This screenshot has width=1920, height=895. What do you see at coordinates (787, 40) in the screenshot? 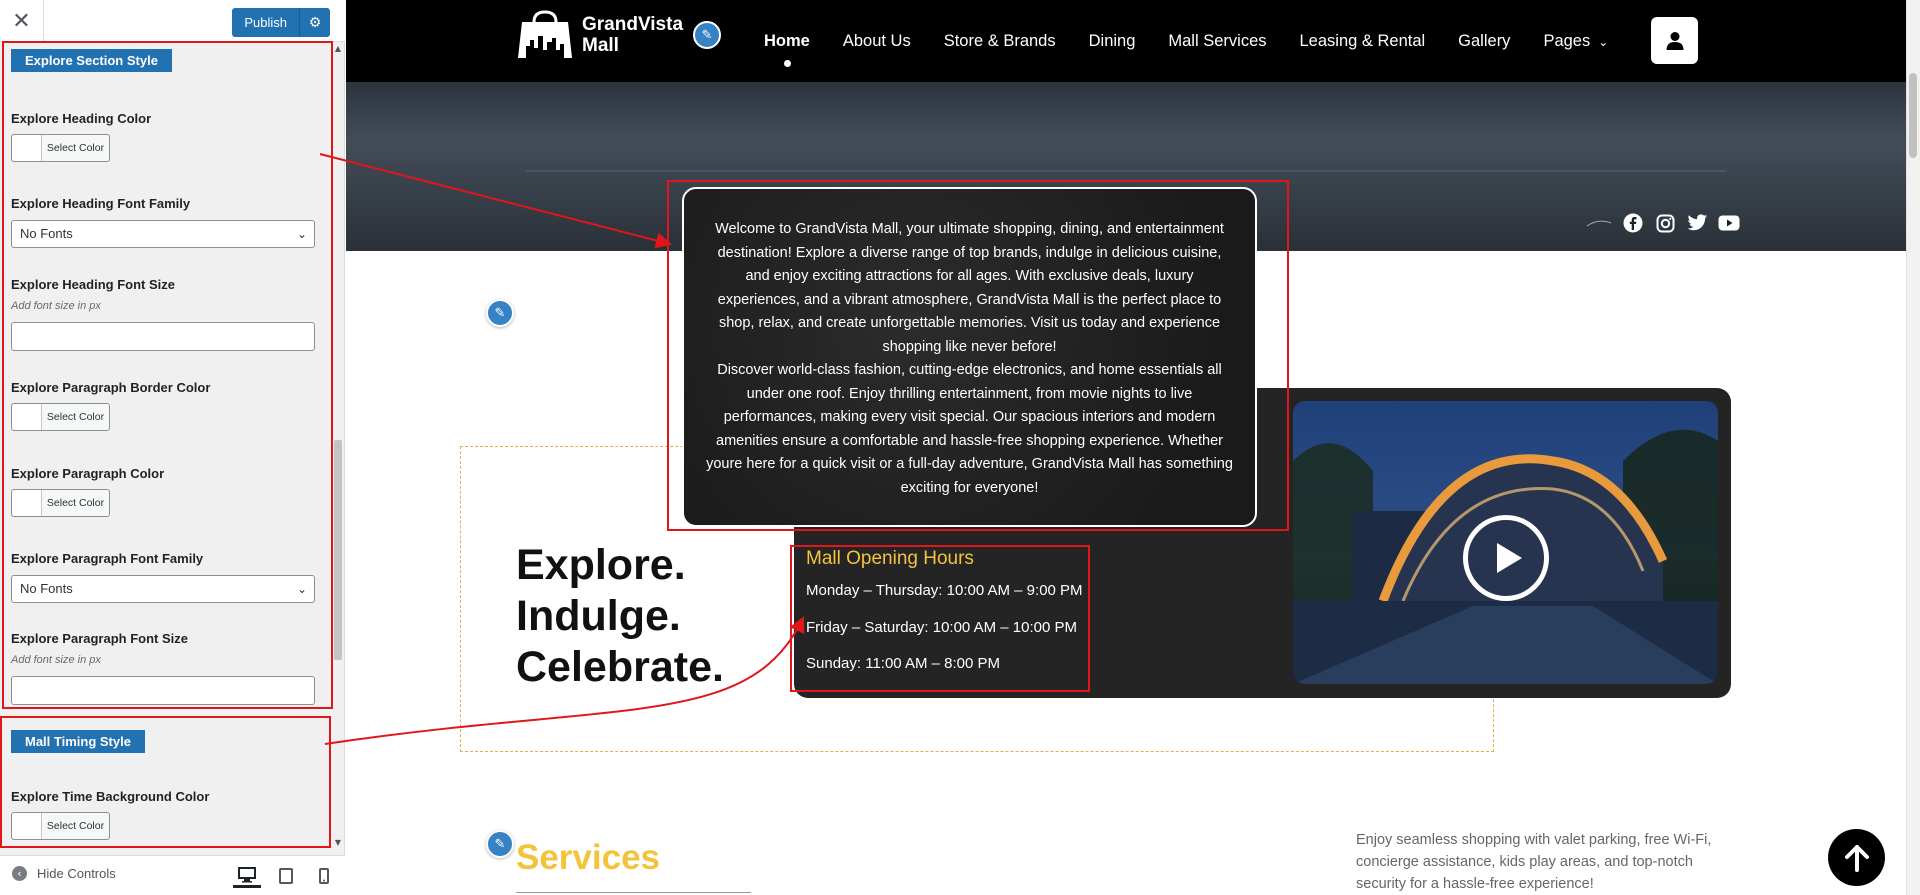
I see `nav-label: Home` at bounding box center [787, 40].